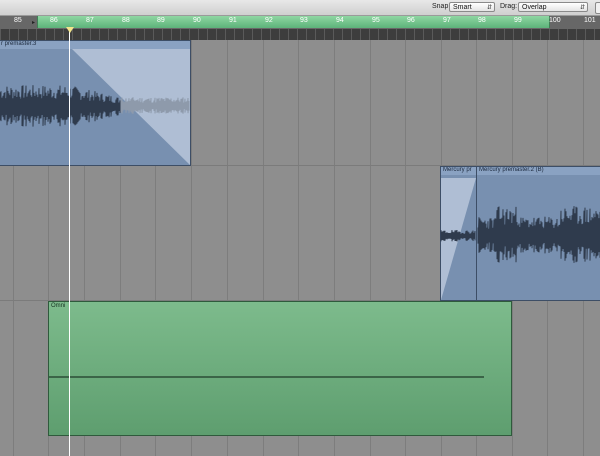 Image resolution: width=600 pixels, height=456 pixels. I want to click on playhead, so click(69, 242).